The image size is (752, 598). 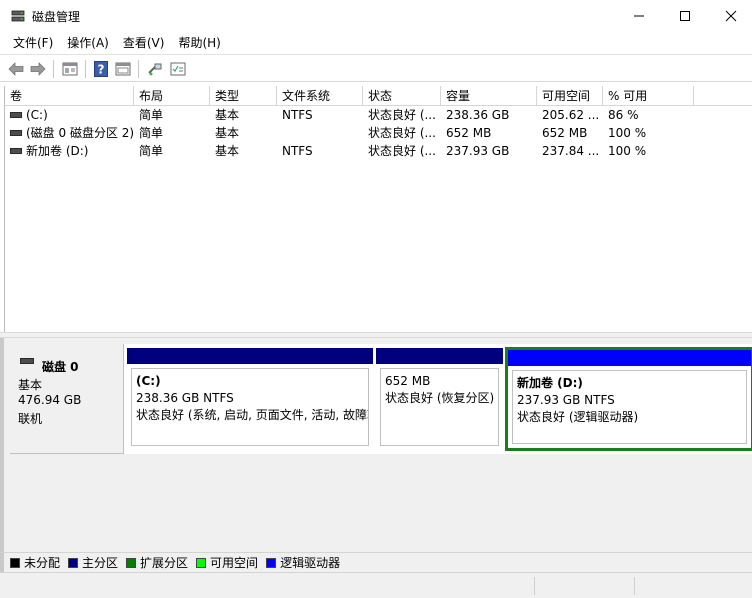 I want to click on cell-volume: (磁盘 0 磁盘分区 2), so click(x=69, y=133).